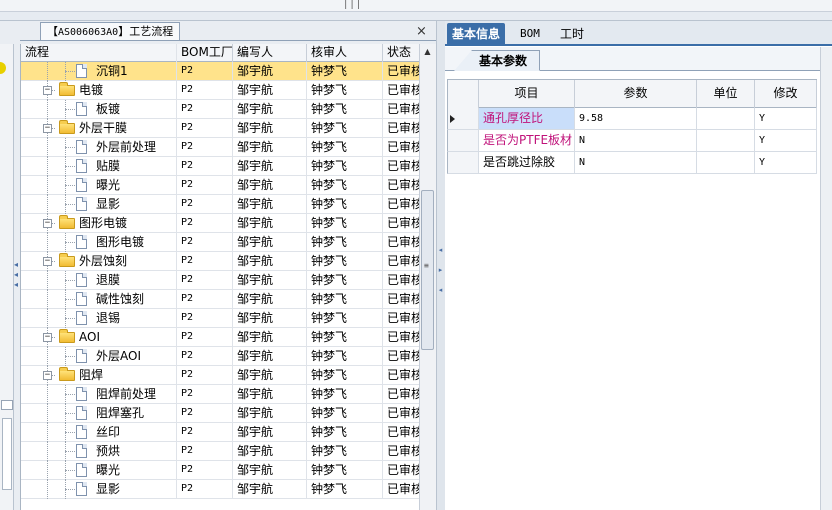 The width and height of the screenshot is (832, 510). I want to click on tree-row: 外层前处理 P2邹宇航钟梦飞已审核, so click(220, 147).